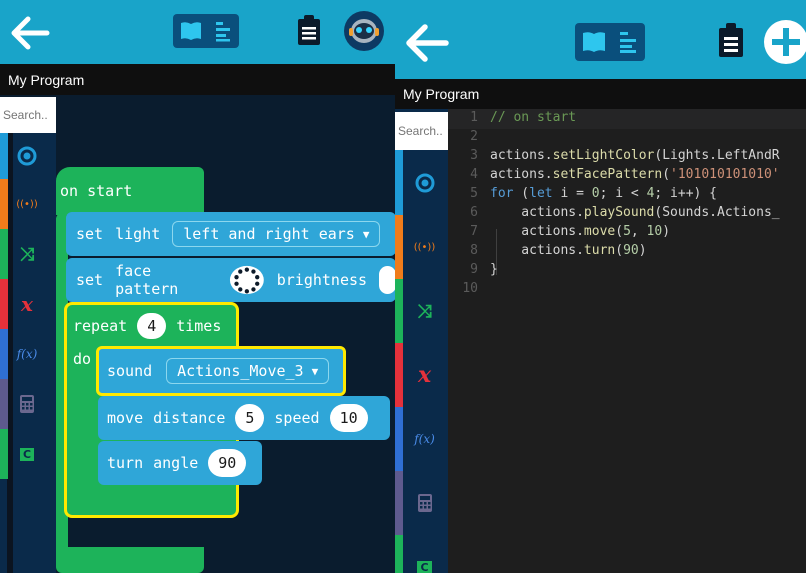 This screenshot has height=573, width=806. Describe the element at coordinates (197, 79) in the screenshot. I see `page-title: My Program` at that location.